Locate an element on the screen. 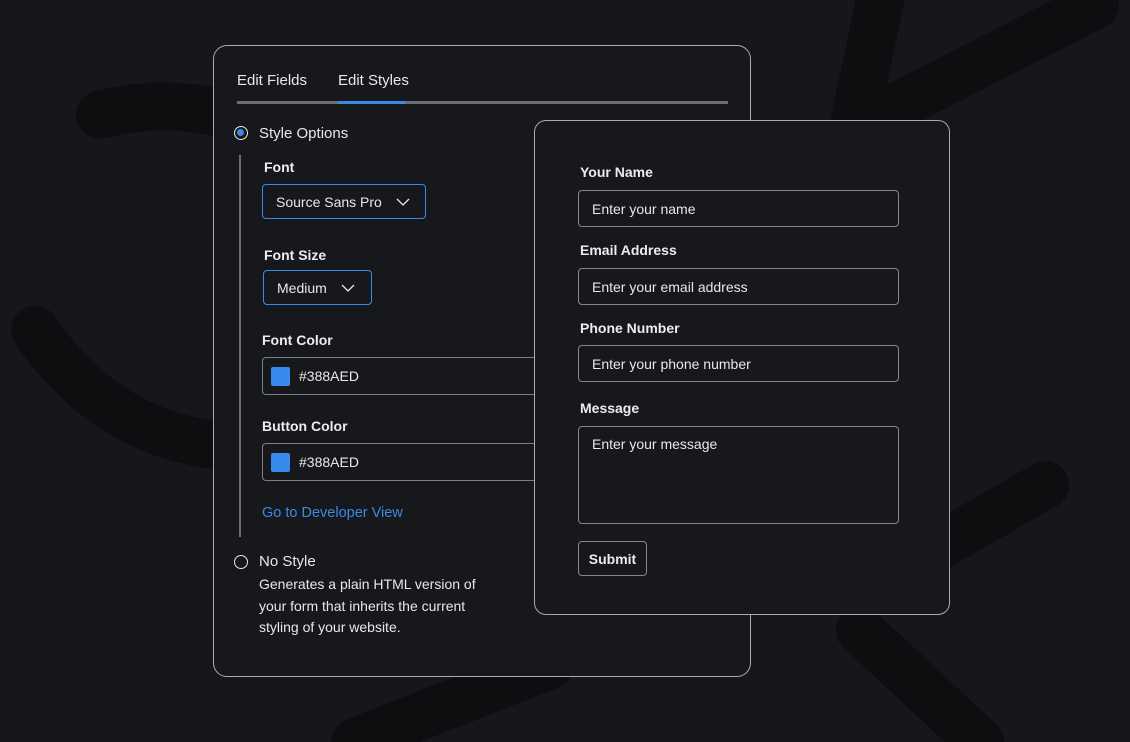 This screenshot has width=1130, height=742. tab-track is located at coordinates (482, 102).